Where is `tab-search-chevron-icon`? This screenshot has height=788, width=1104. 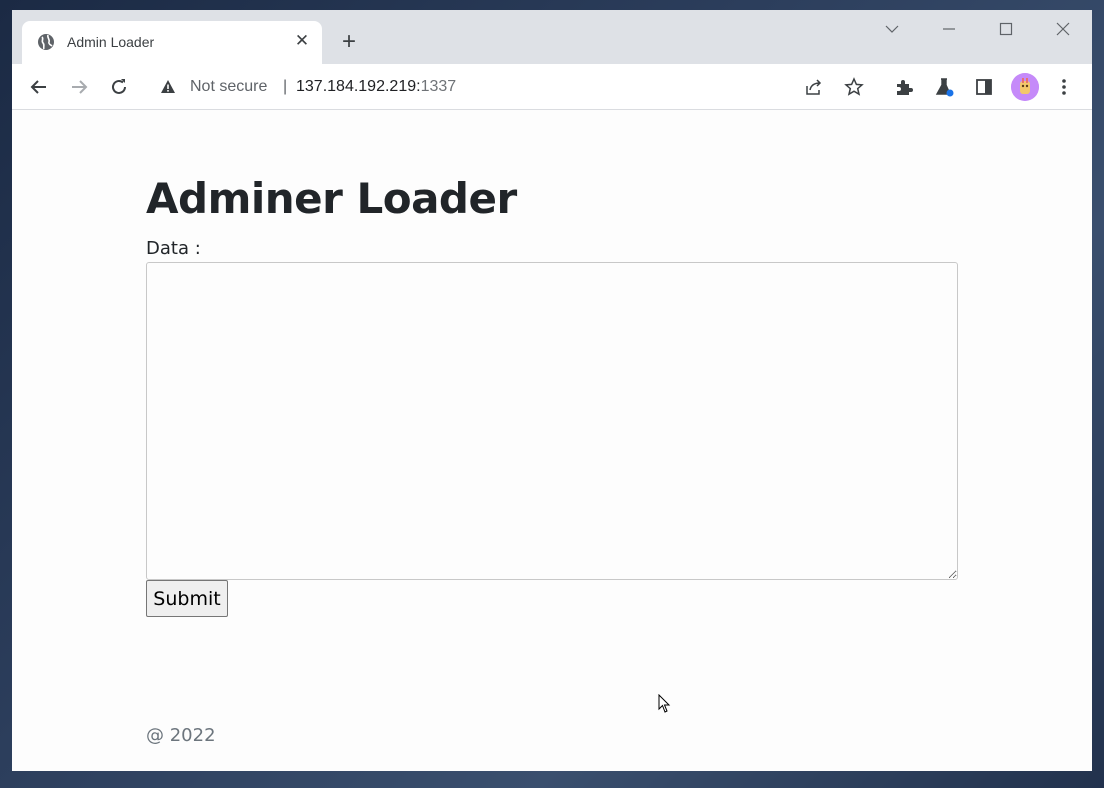 tab-search-chevron-icon is located at coordinates (892, 30).